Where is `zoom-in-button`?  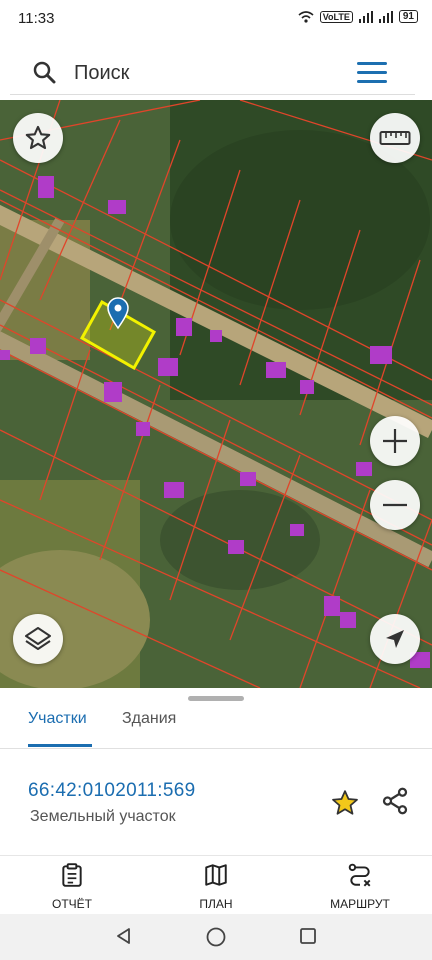
zoom-in-button is located at coordinates (395, 441).